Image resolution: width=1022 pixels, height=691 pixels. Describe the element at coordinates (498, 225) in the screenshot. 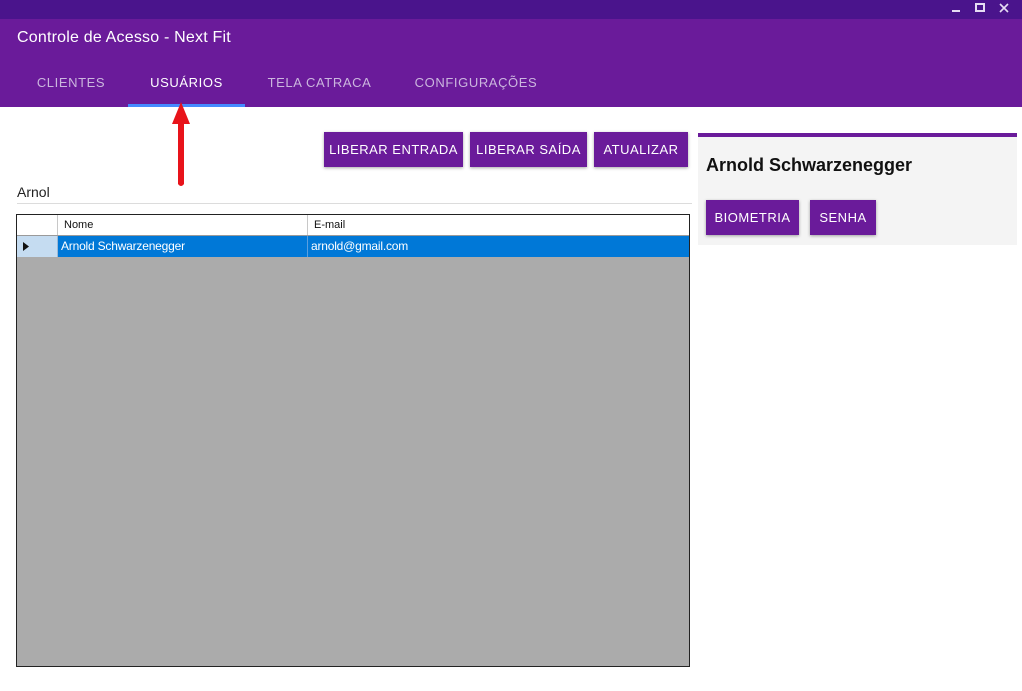

I see `column-header-email: E-mail` at that location.